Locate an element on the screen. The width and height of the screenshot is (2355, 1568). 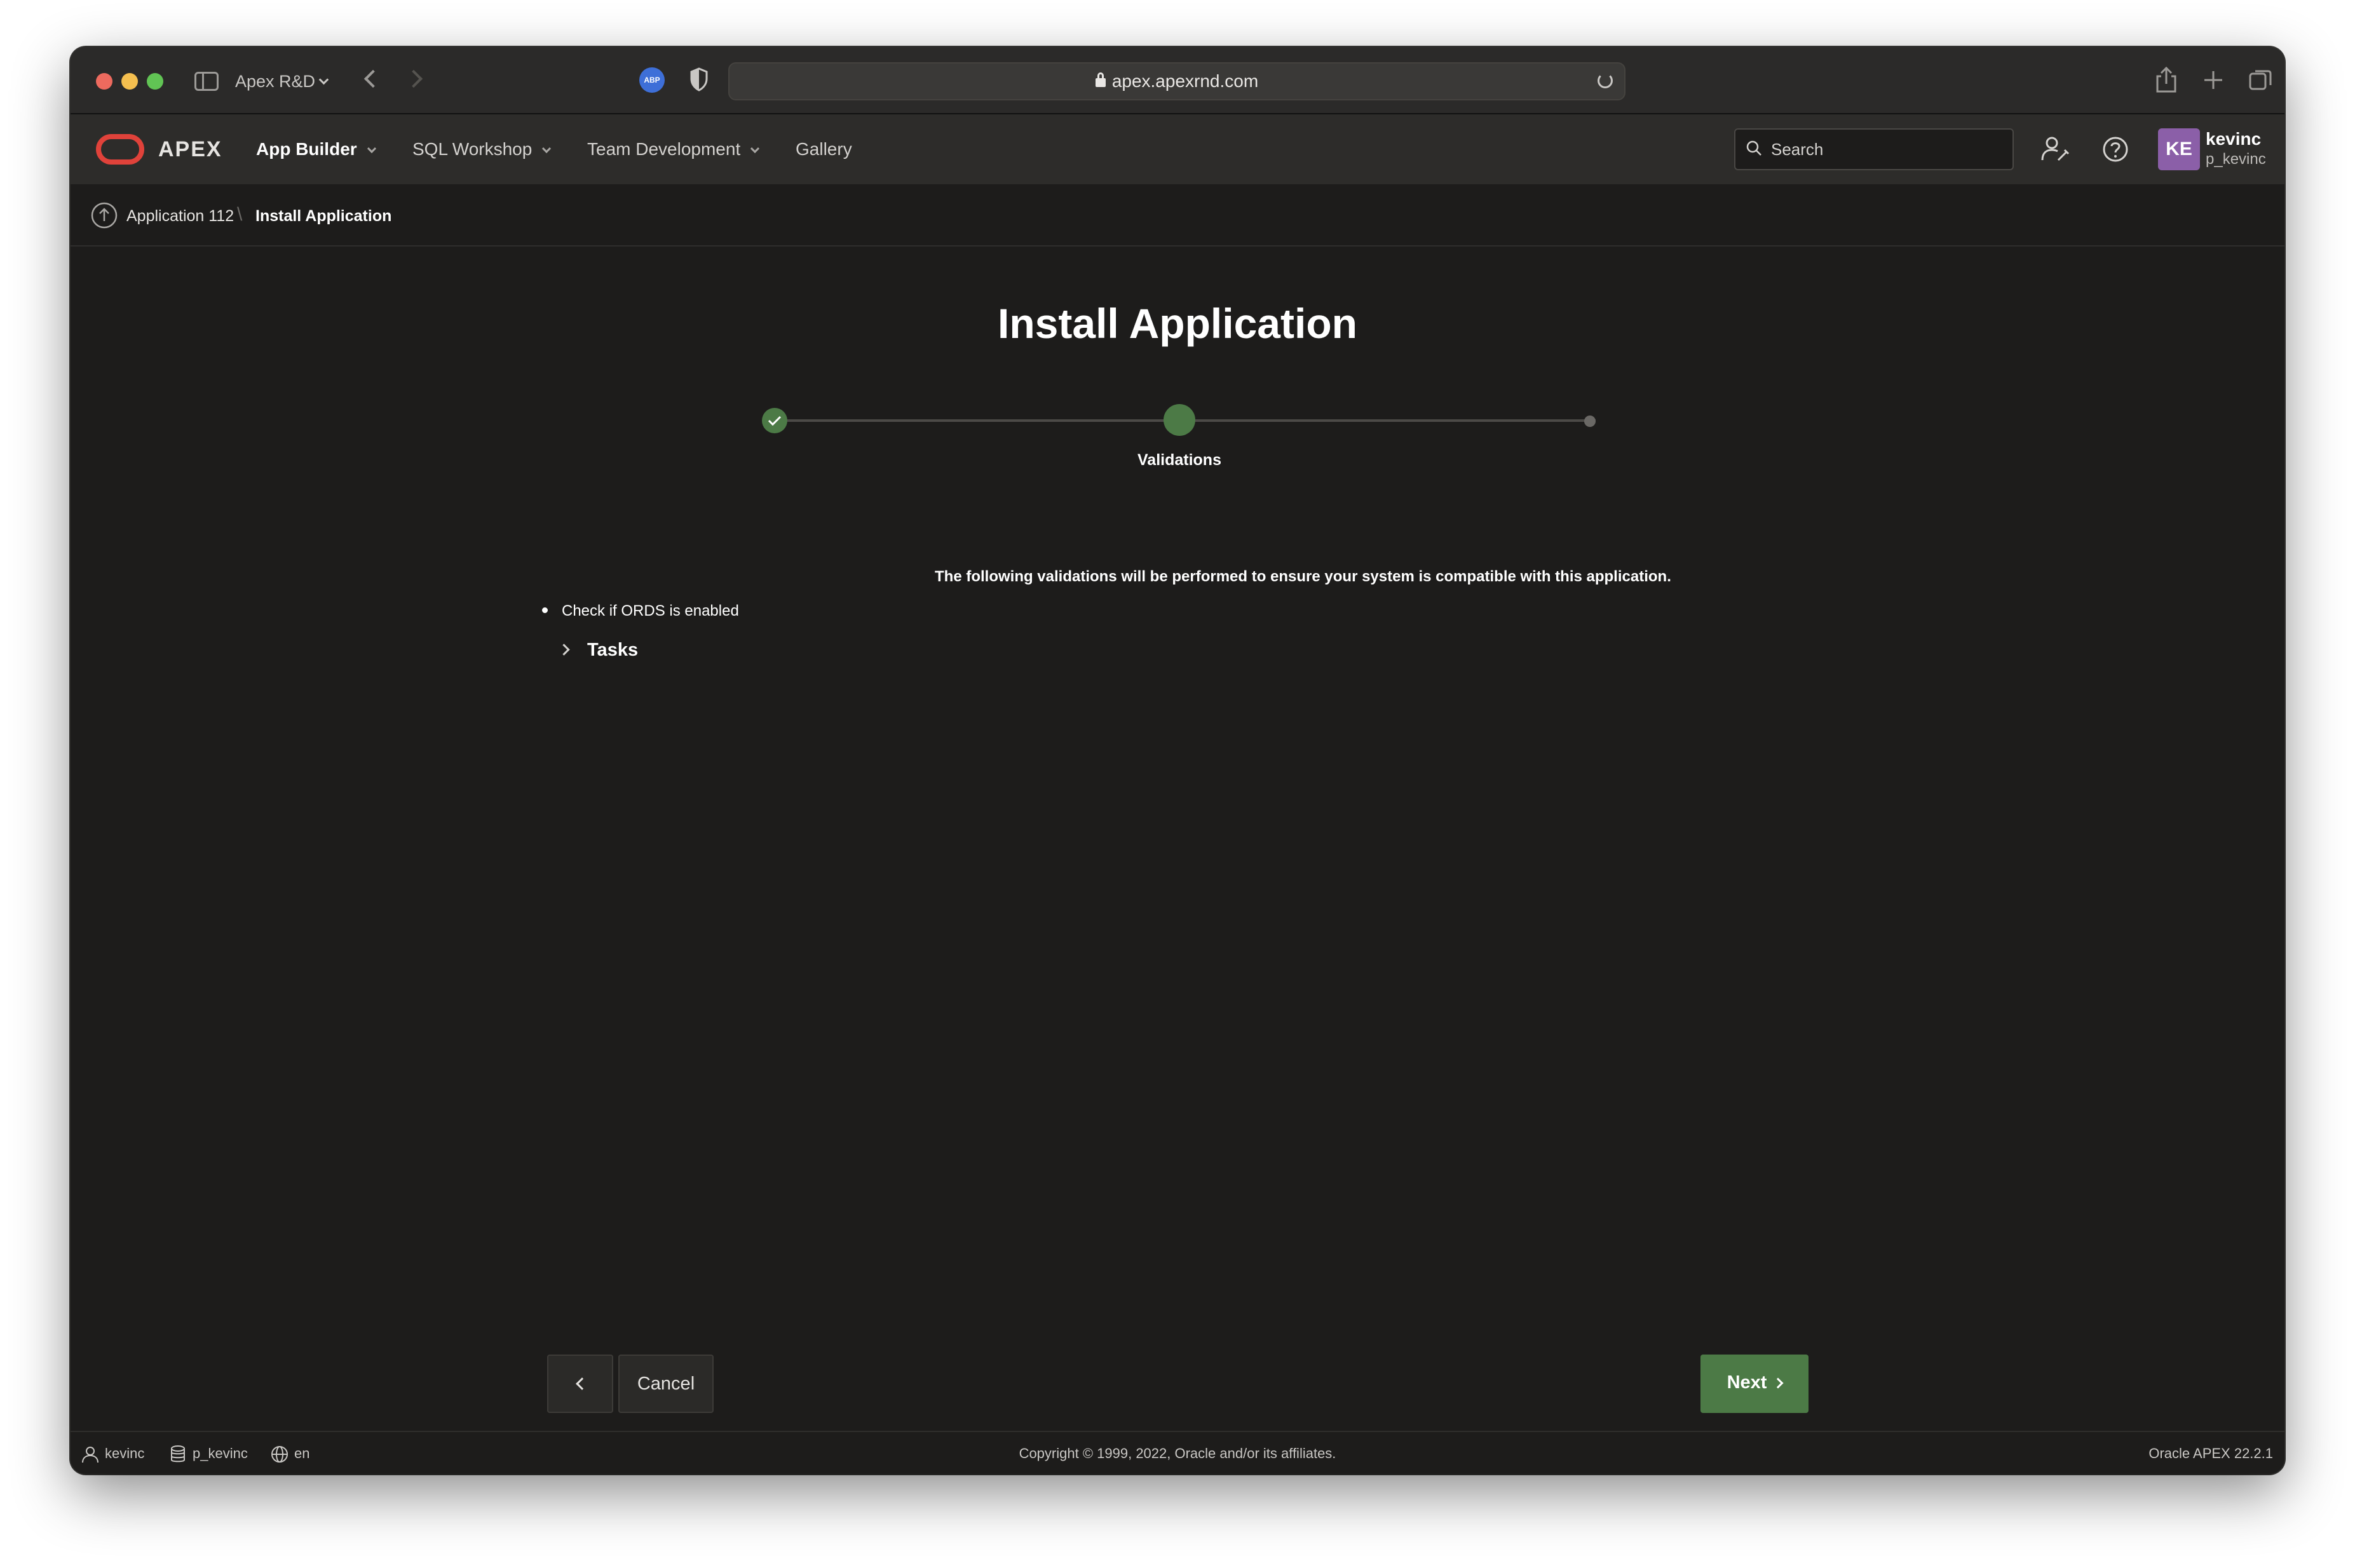
menu-team-development: Team Development is located at coordinates (673, 149).